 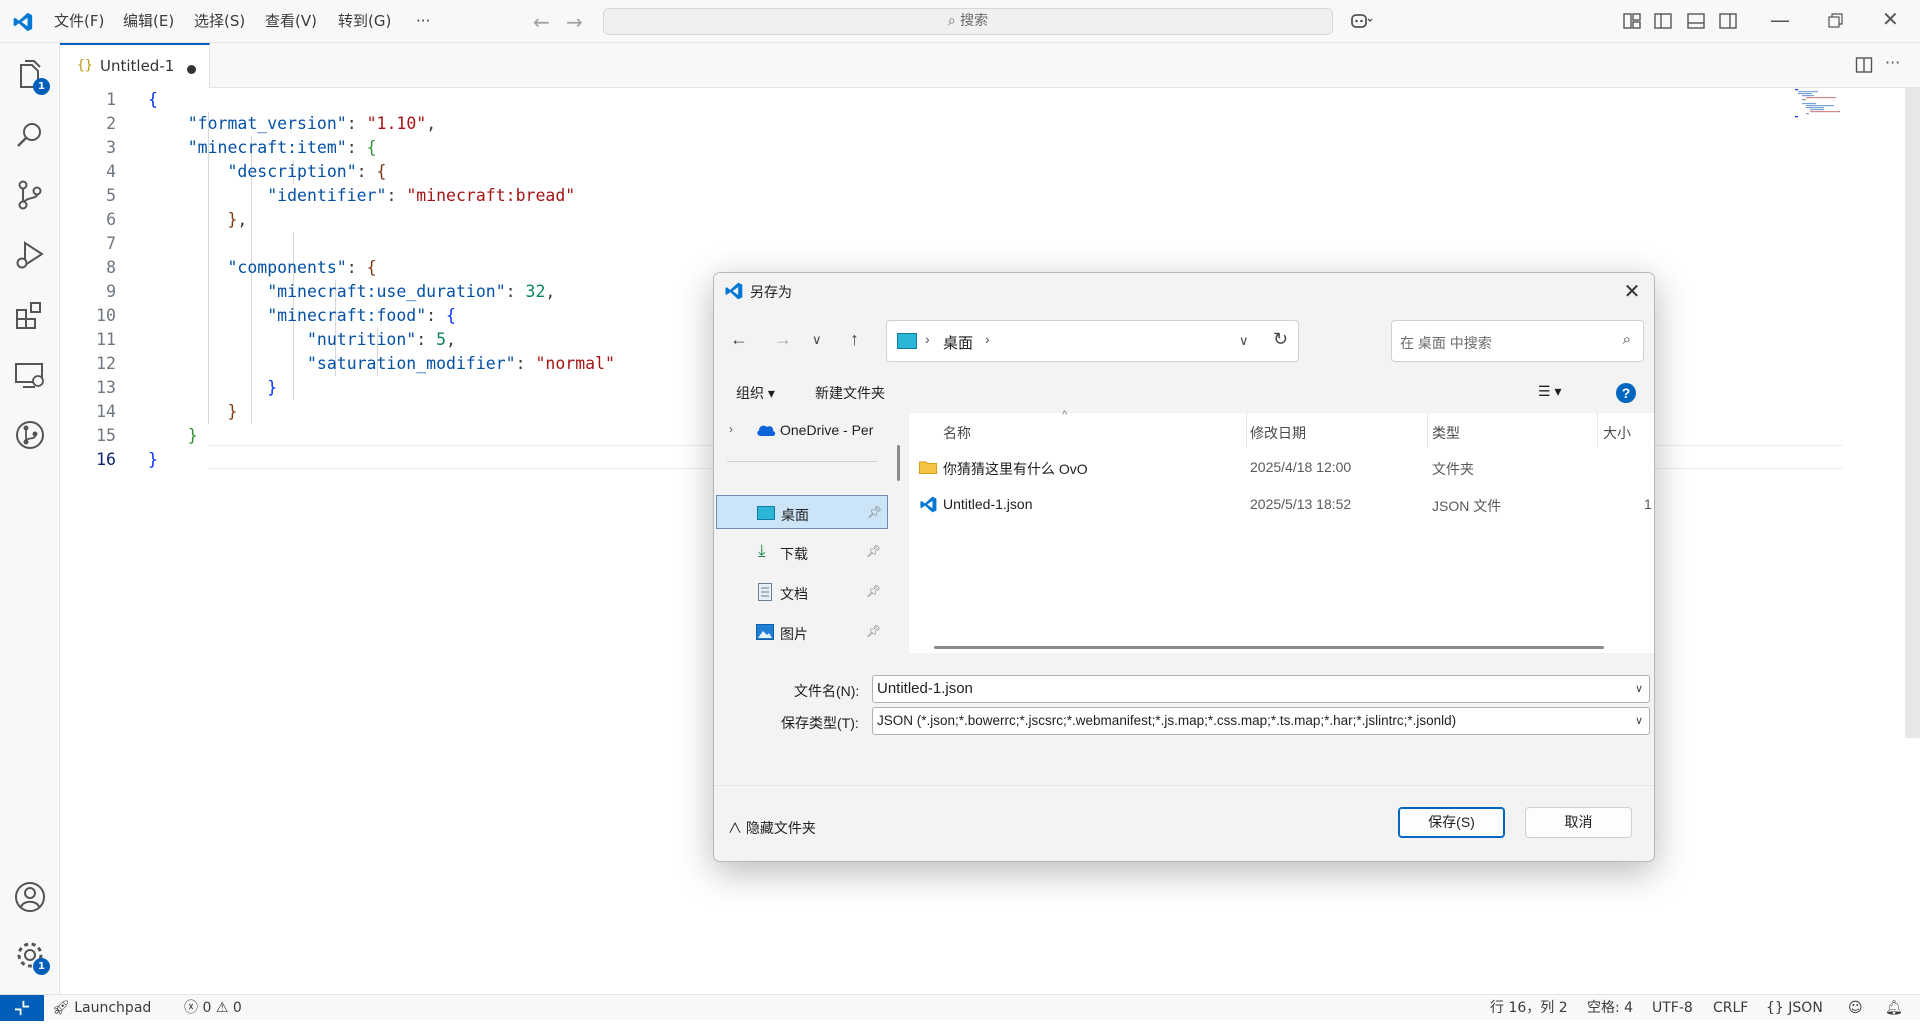 I want to click on nav-item-desktop: 桌面 📌︎, so click(x=802, y=512).